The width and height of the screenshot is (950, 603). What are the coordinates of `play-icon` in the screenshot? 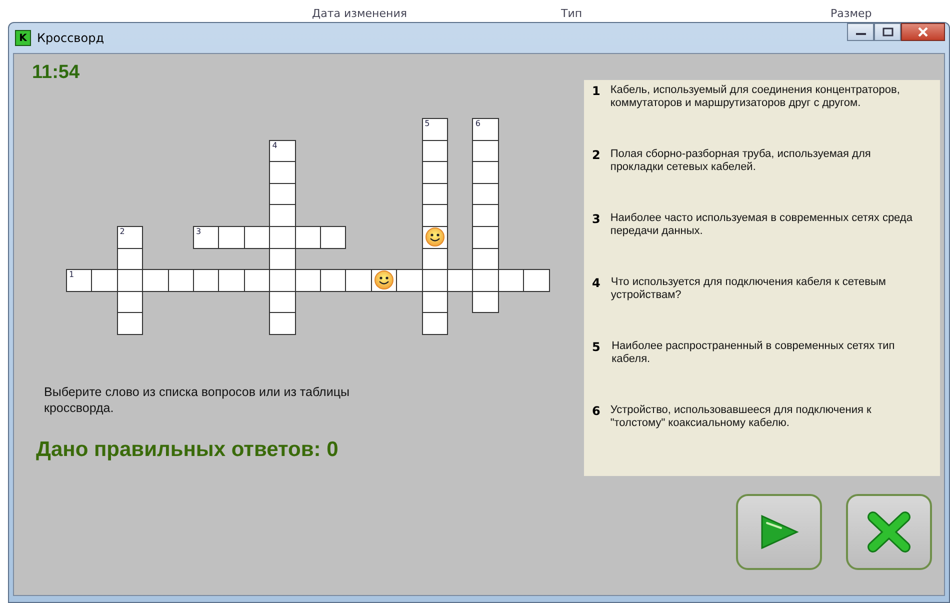 It's located at (779, 532).